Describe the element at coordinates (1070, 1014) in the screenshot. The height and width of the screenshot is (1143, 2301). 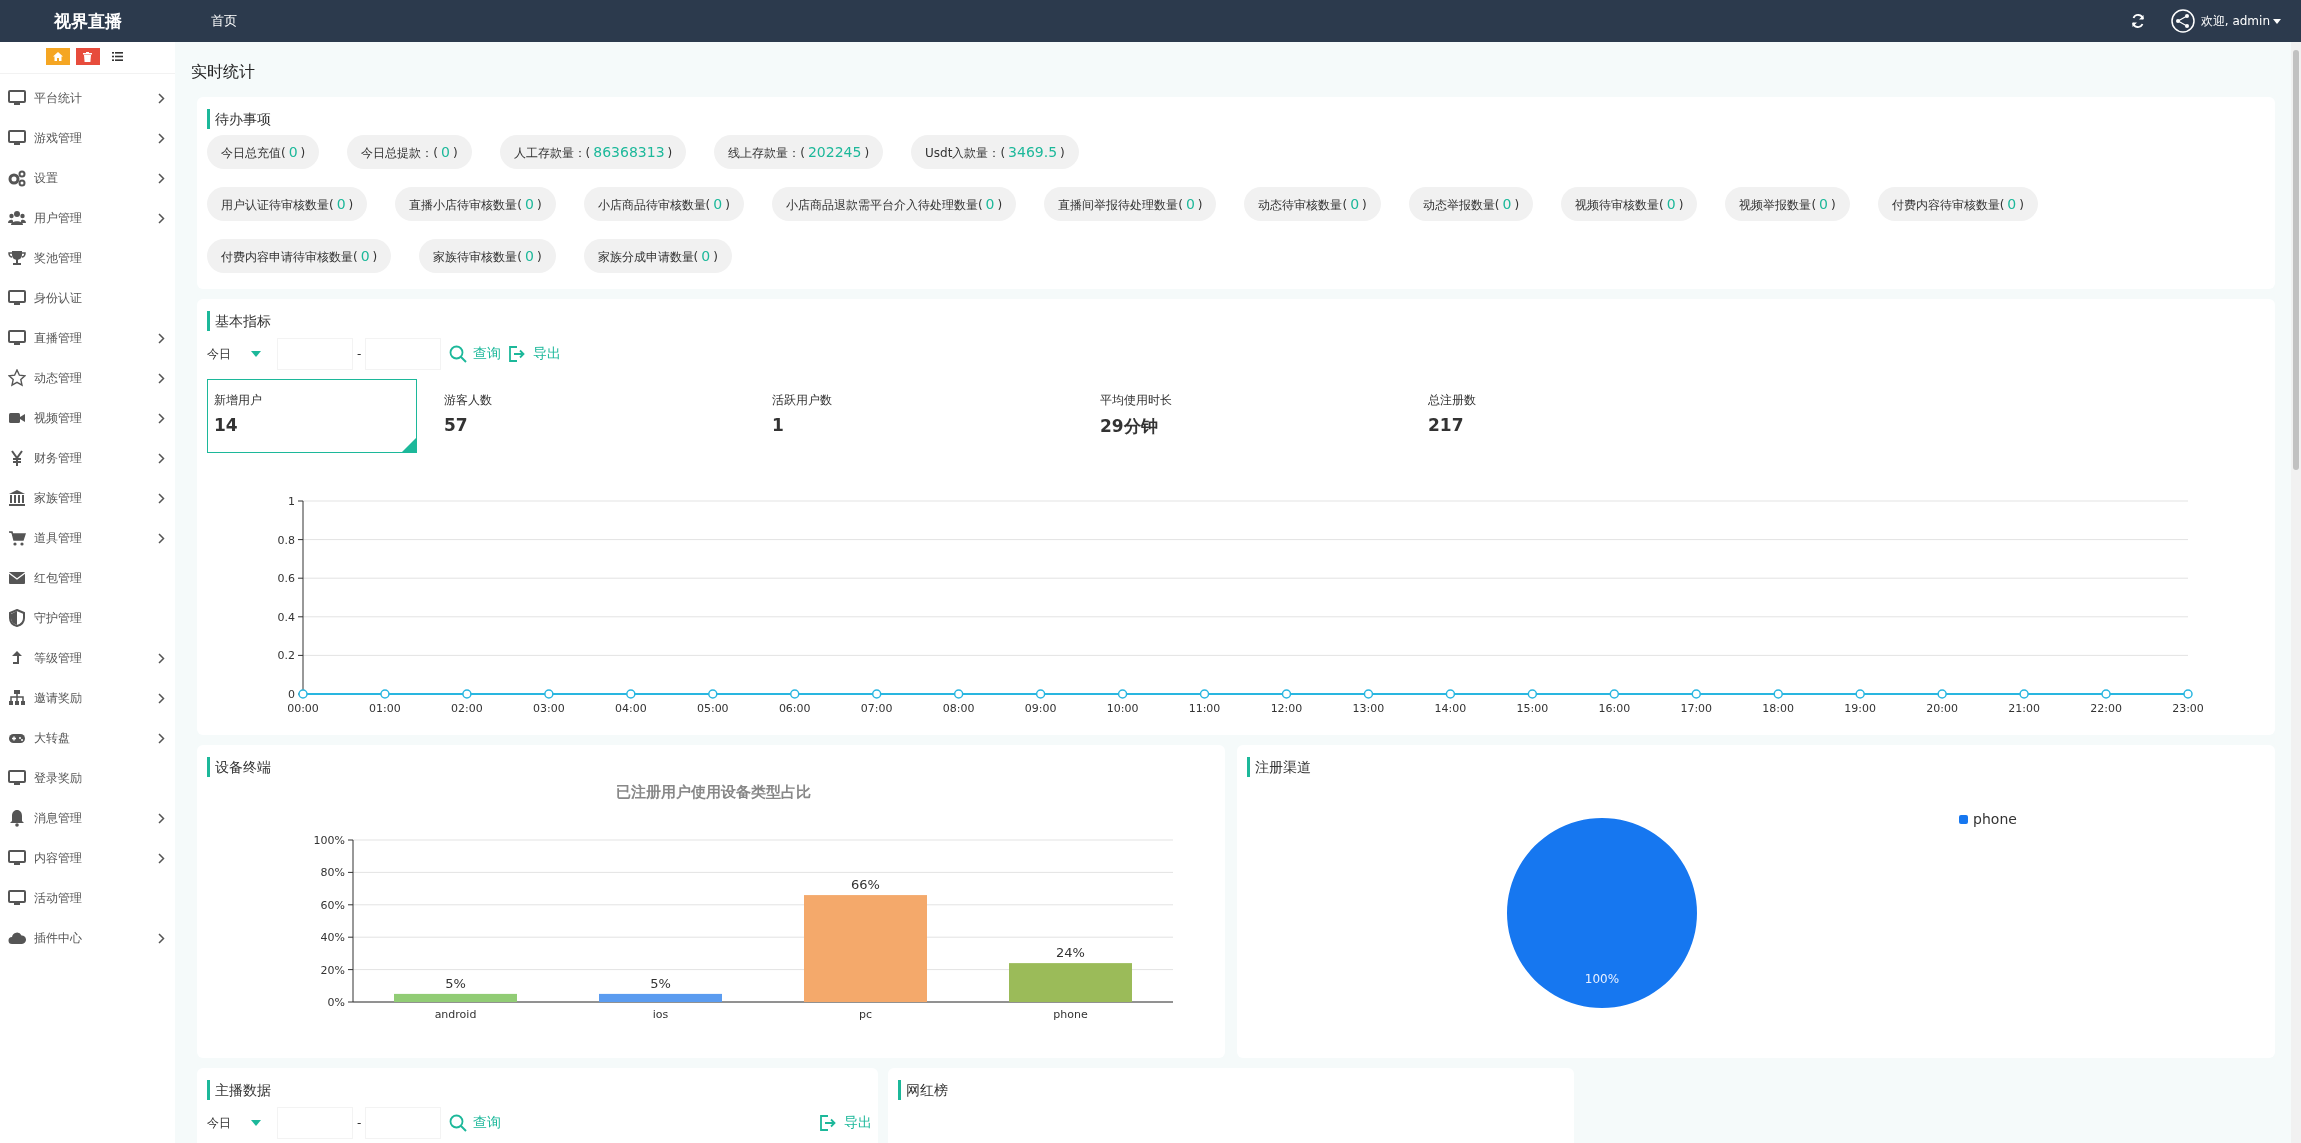
I see `axis-label: phone` at that location.